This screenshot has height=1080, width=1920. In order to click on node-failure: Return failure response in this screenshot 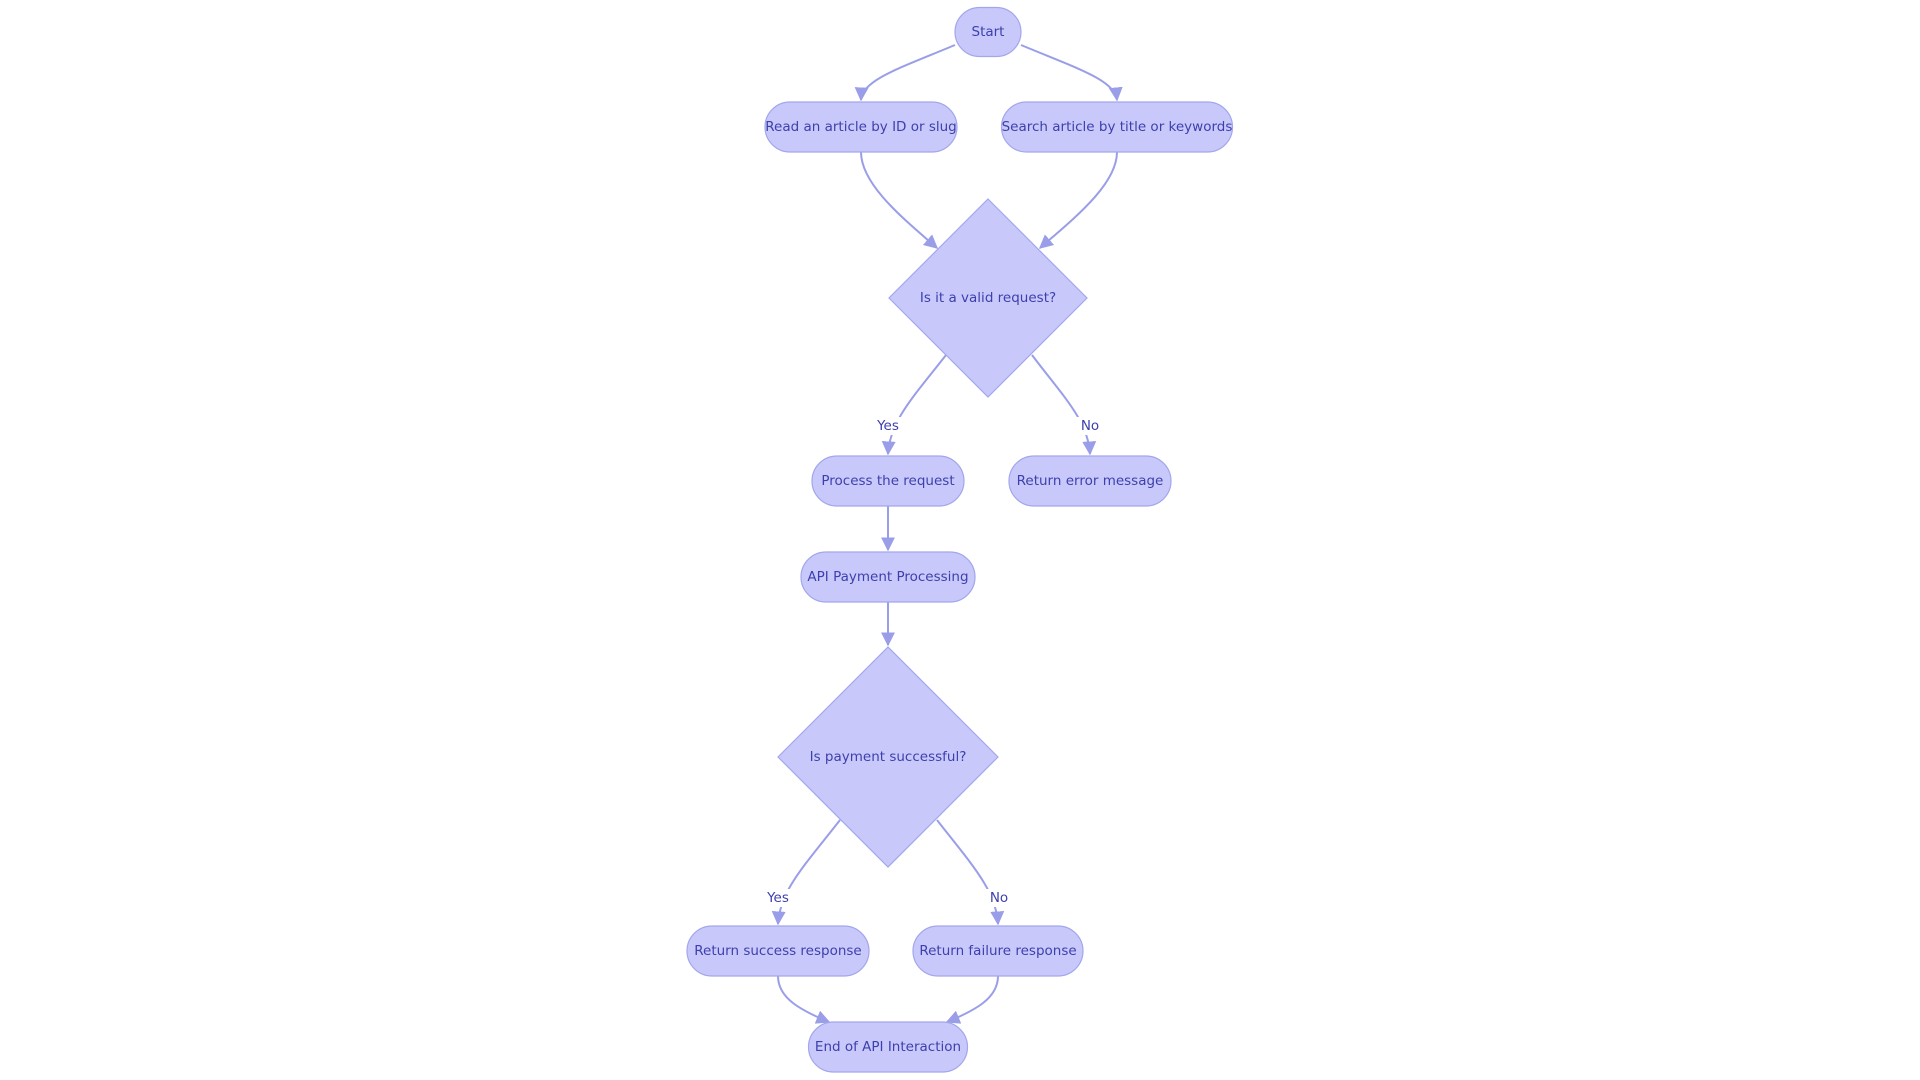, I will do `click(998, 951)`.